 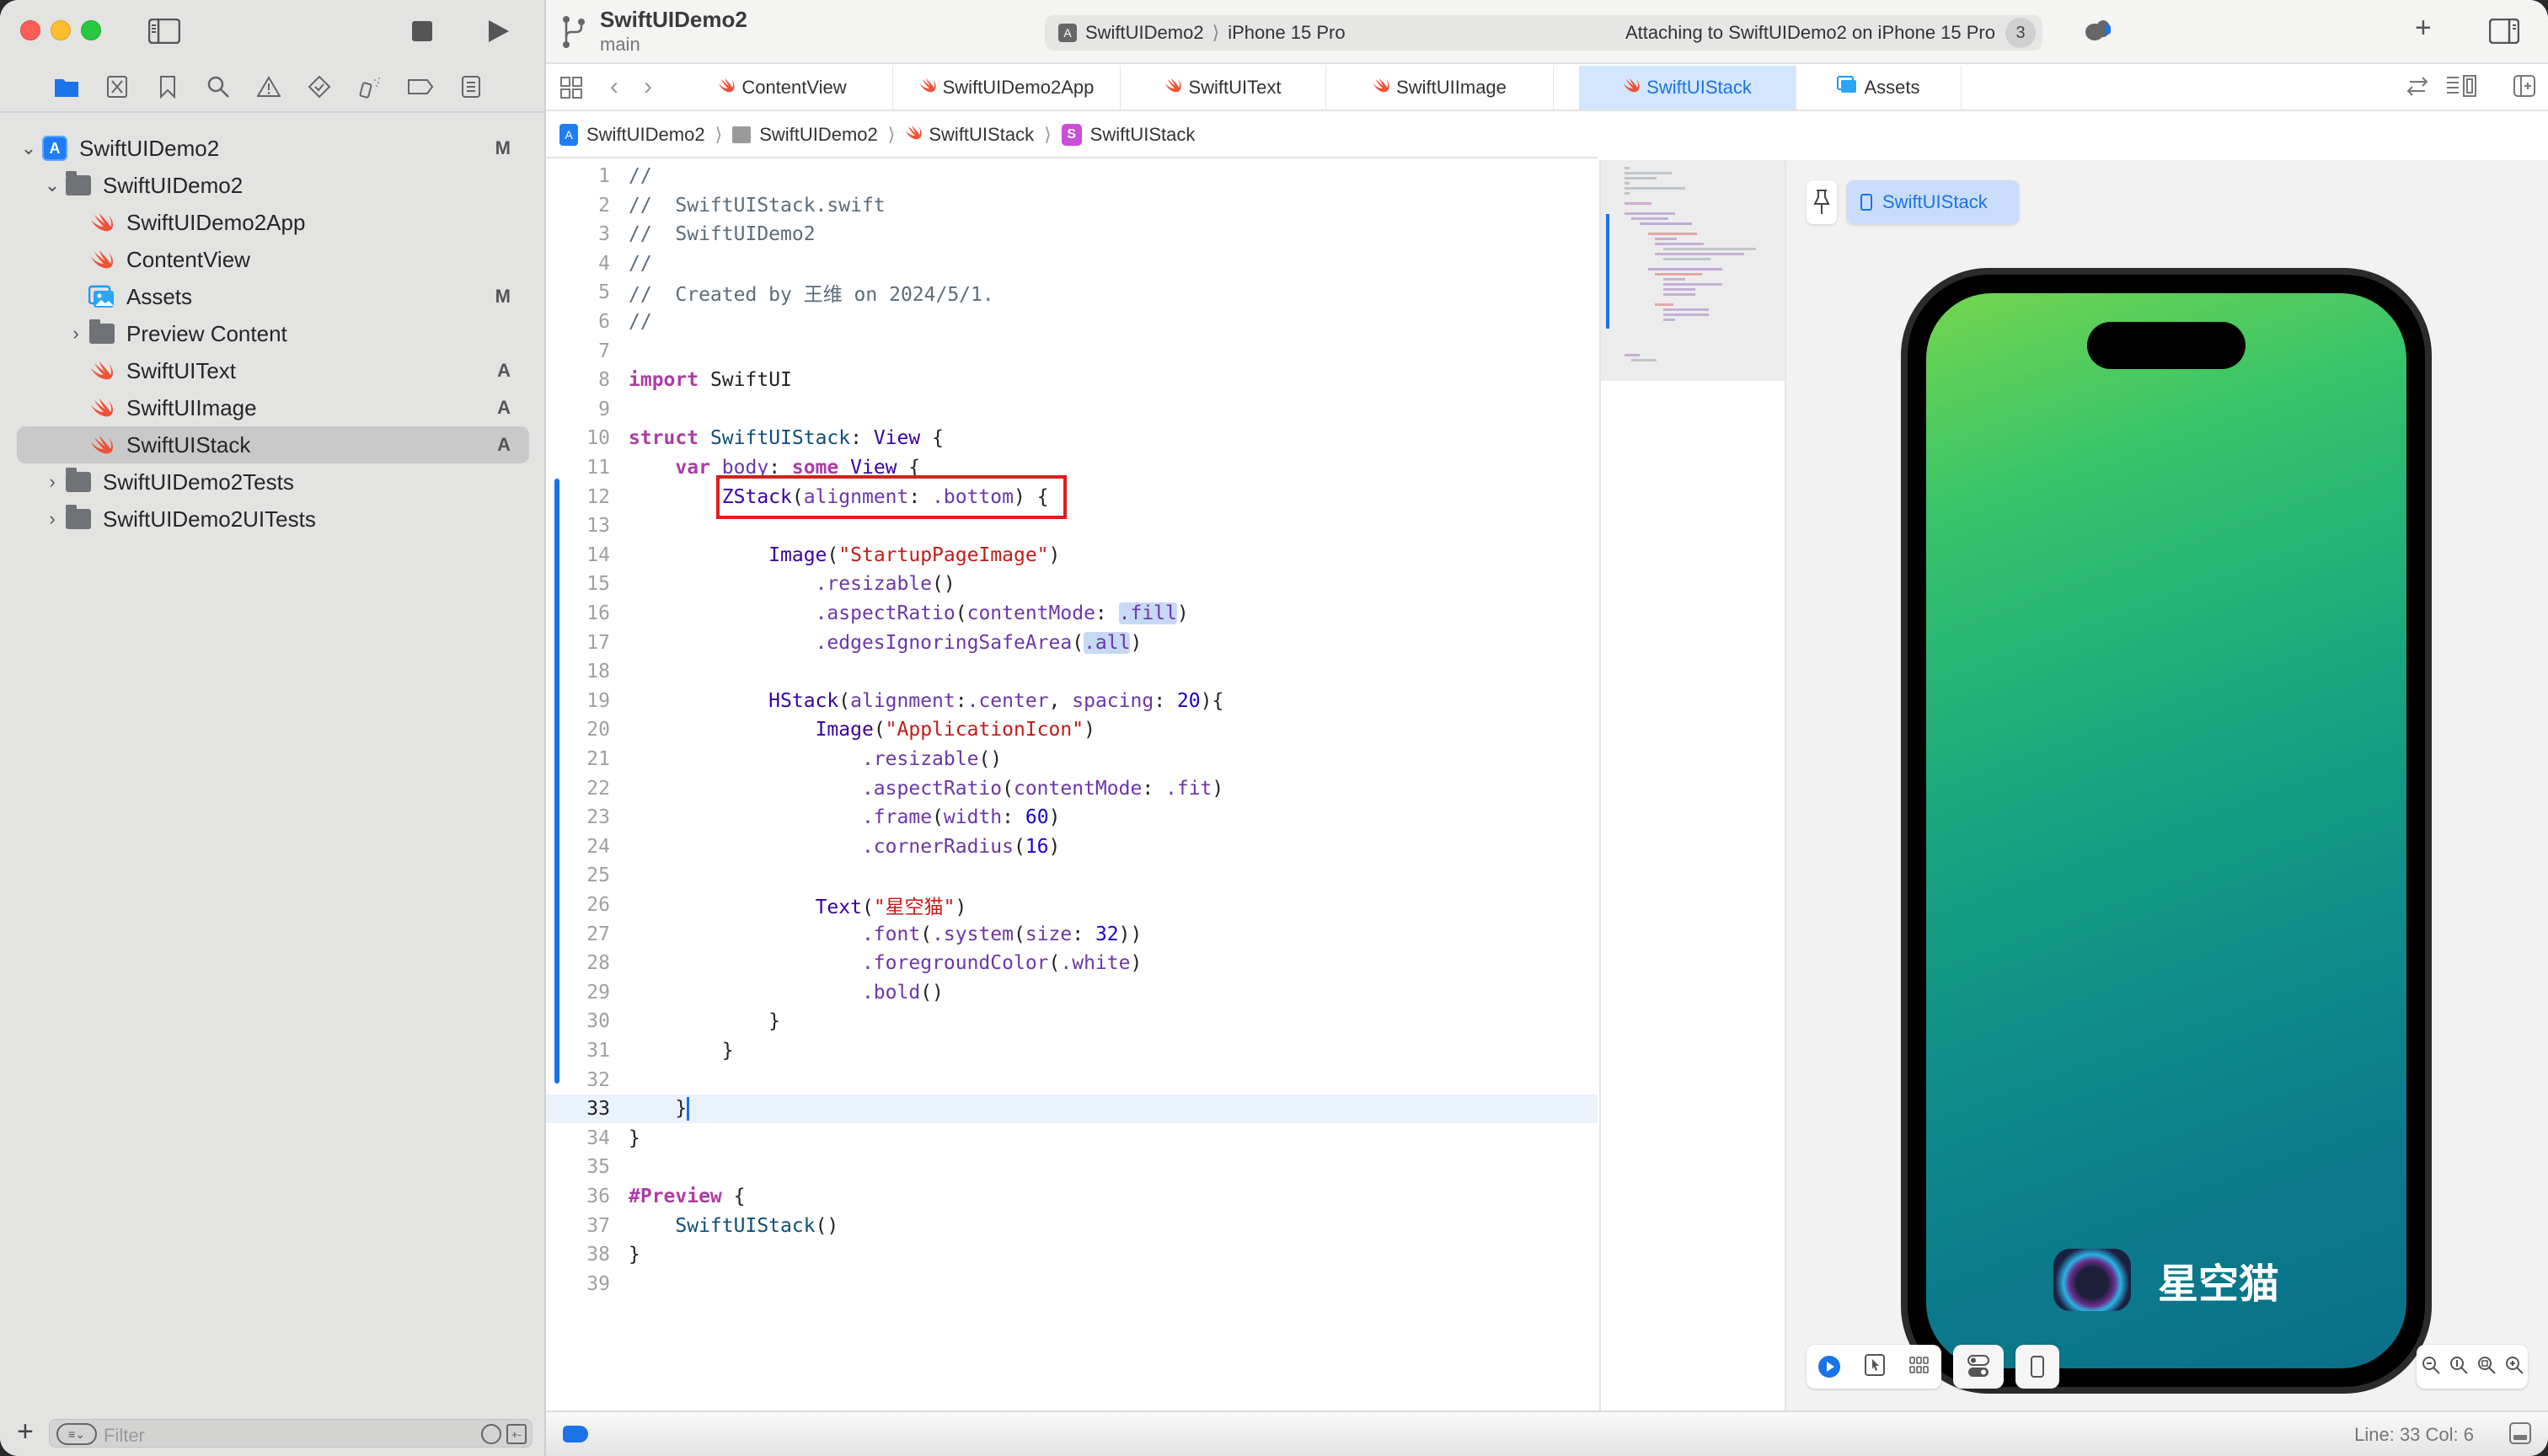 What do you see at coordinates (1223, 88) in the screenshot?
I see `tab-swiftuitext: SwiftUIText` at bounding box center [1223, 88].